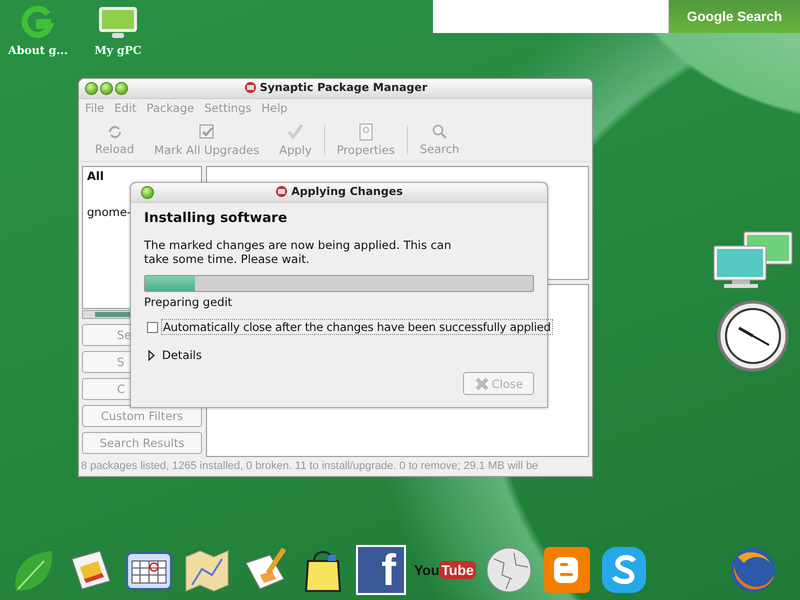  What do you see at coordinates (151, 355) in the screenshot?
I see `triangle-icon` at bounding box center [151, 355].